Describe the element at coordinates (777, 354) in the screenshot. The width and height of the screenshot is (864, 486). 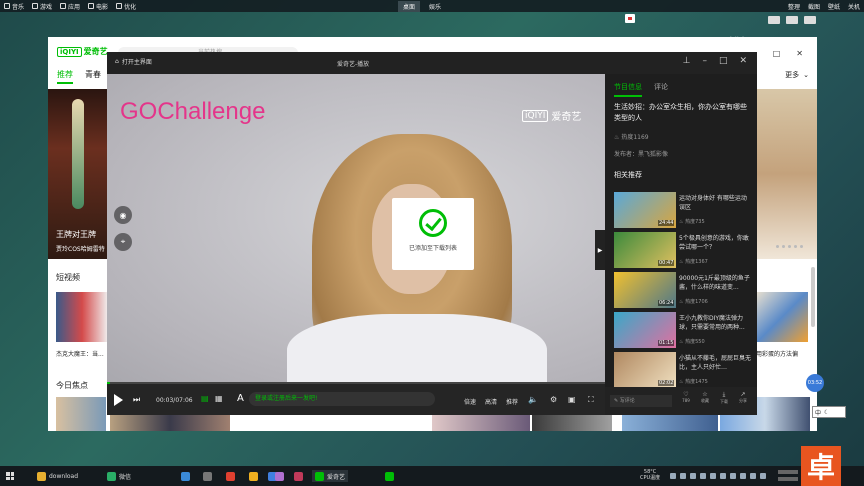
I see `right-video-caption: 用彩蛋的方法偏` at that location.